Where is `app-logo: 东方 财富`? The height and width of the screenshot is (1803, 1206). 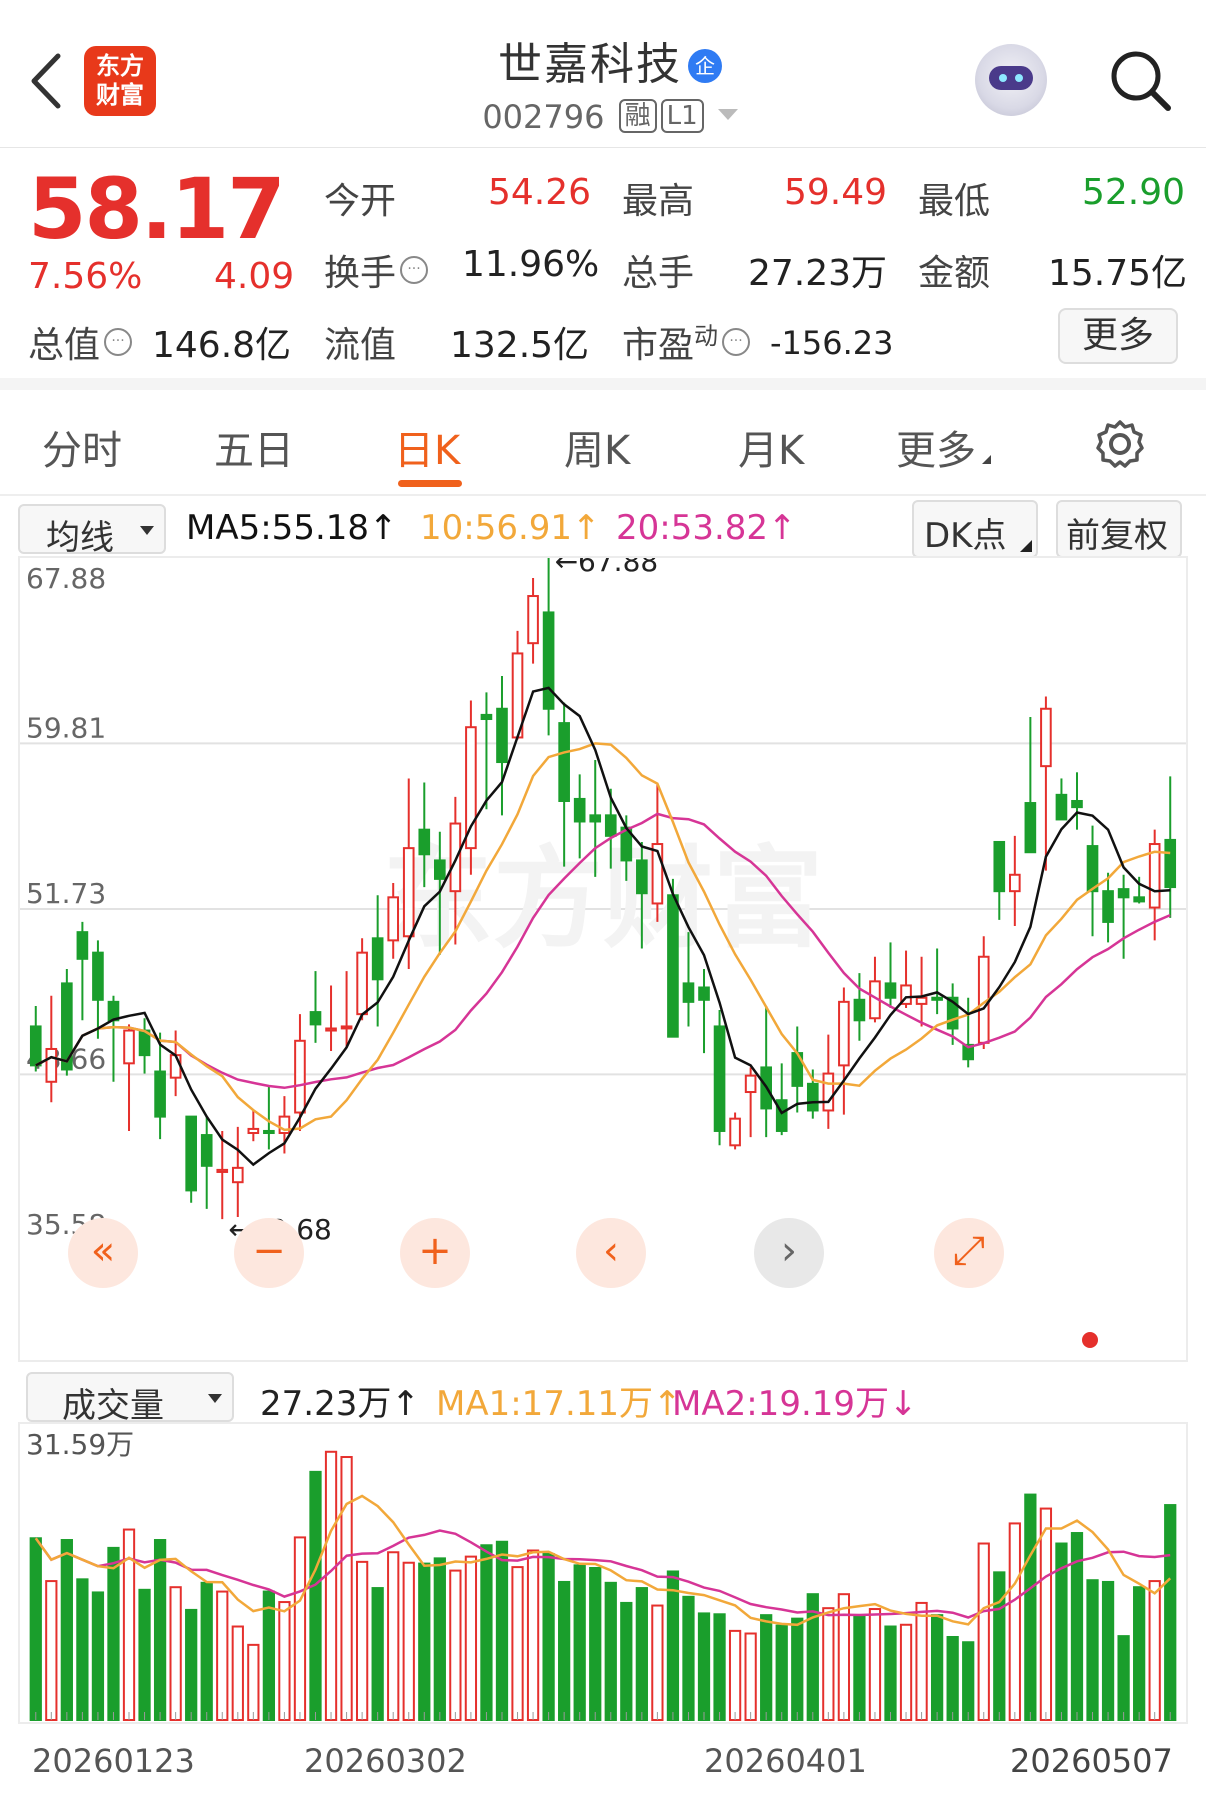 app-logo: 东方 财富 is located at coordinates (120, 81).